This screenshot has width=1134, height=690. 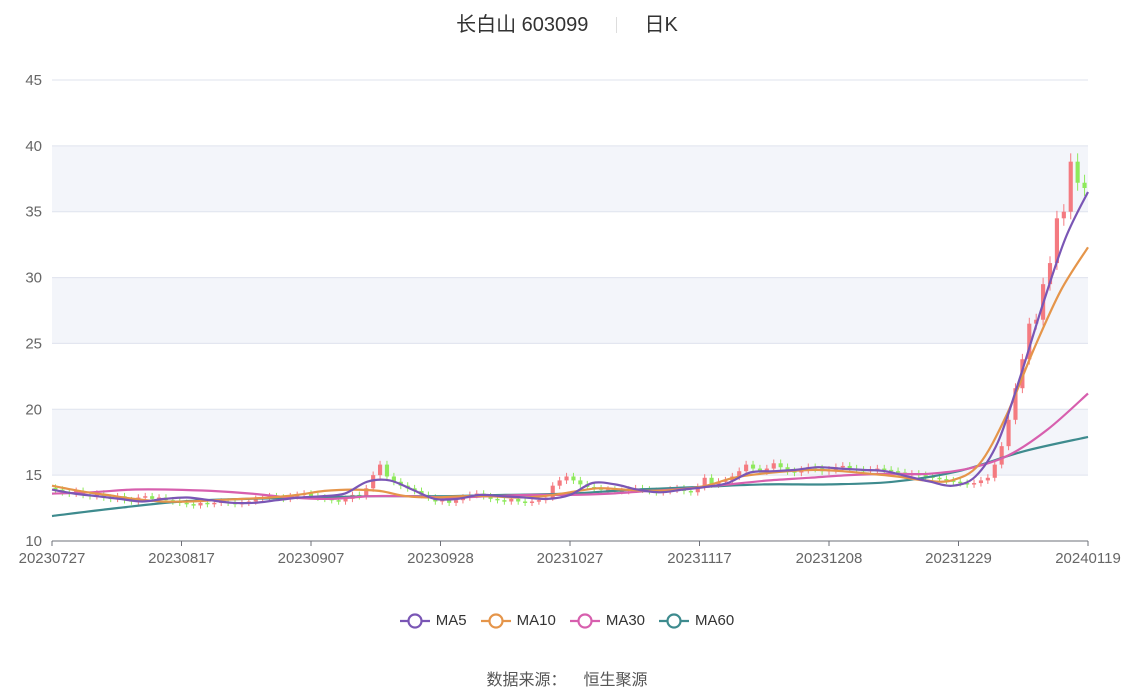 What do you see at coordinates (33, 212) in the screenshot?
I see `y-tick-label: 35` at bounding box center [33, 212].